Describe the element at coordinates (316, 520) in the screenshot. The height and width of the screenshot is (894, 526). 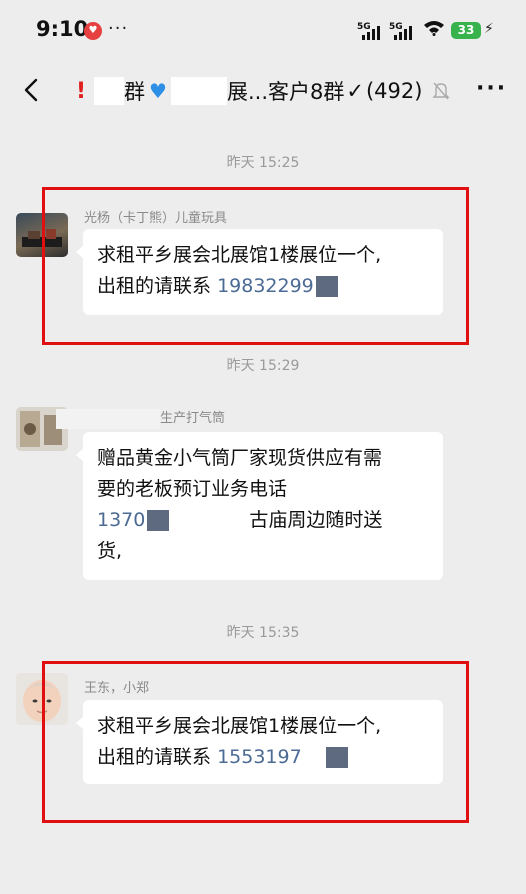
I see `message-text: 古庙周边随时送` at that location.